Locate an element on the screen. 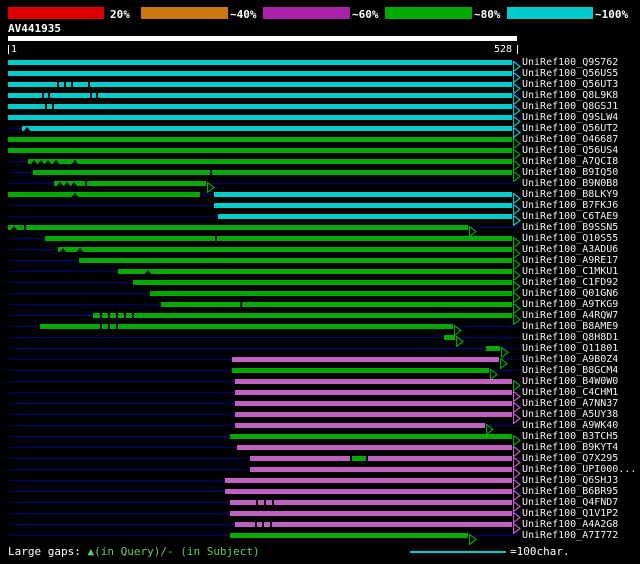  hit-label: UniRef100_A5UY38 is located at coordinates (570, 414).